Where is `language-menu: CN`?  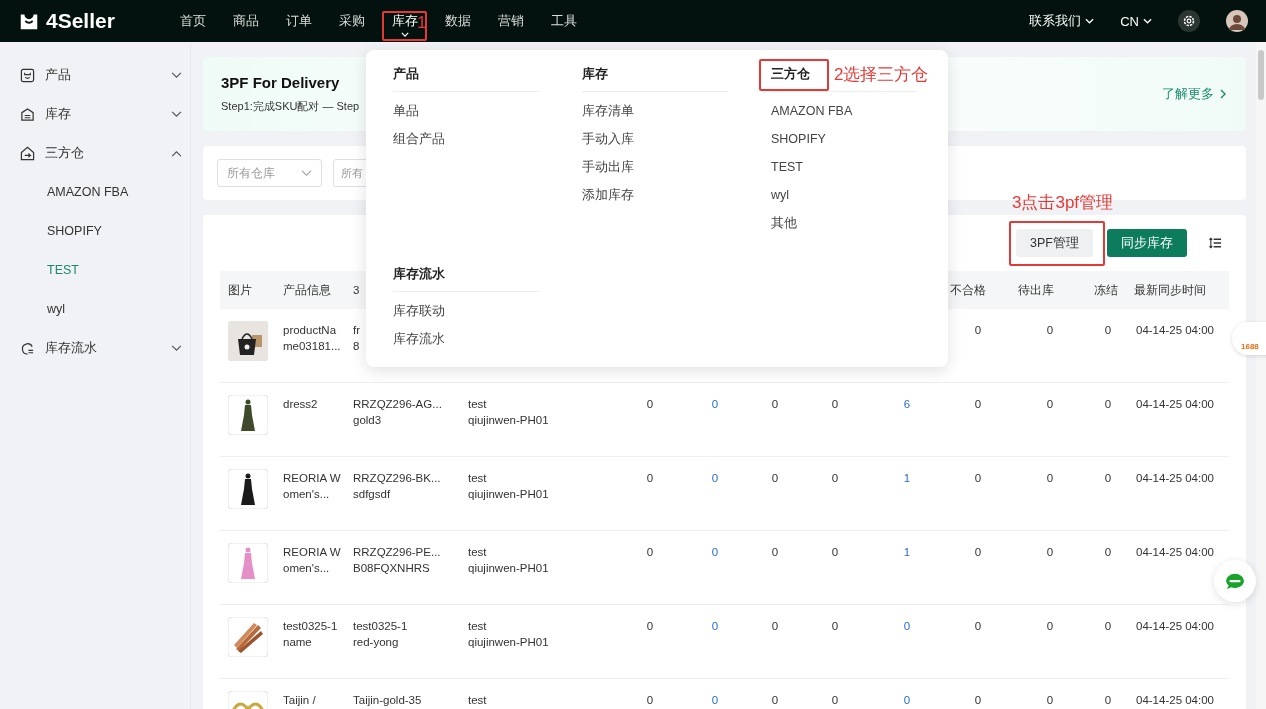
language-menu: CN is located at coordinates (1136, 21).